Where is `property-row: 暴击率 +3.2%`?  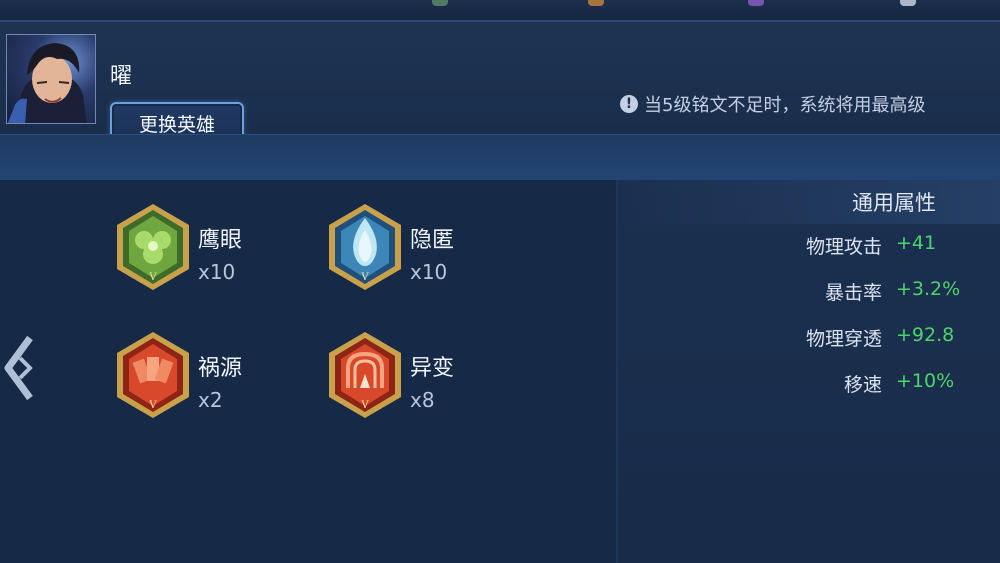
property-row: 暴击率 +3.2% is located at coordinates (809, 292).